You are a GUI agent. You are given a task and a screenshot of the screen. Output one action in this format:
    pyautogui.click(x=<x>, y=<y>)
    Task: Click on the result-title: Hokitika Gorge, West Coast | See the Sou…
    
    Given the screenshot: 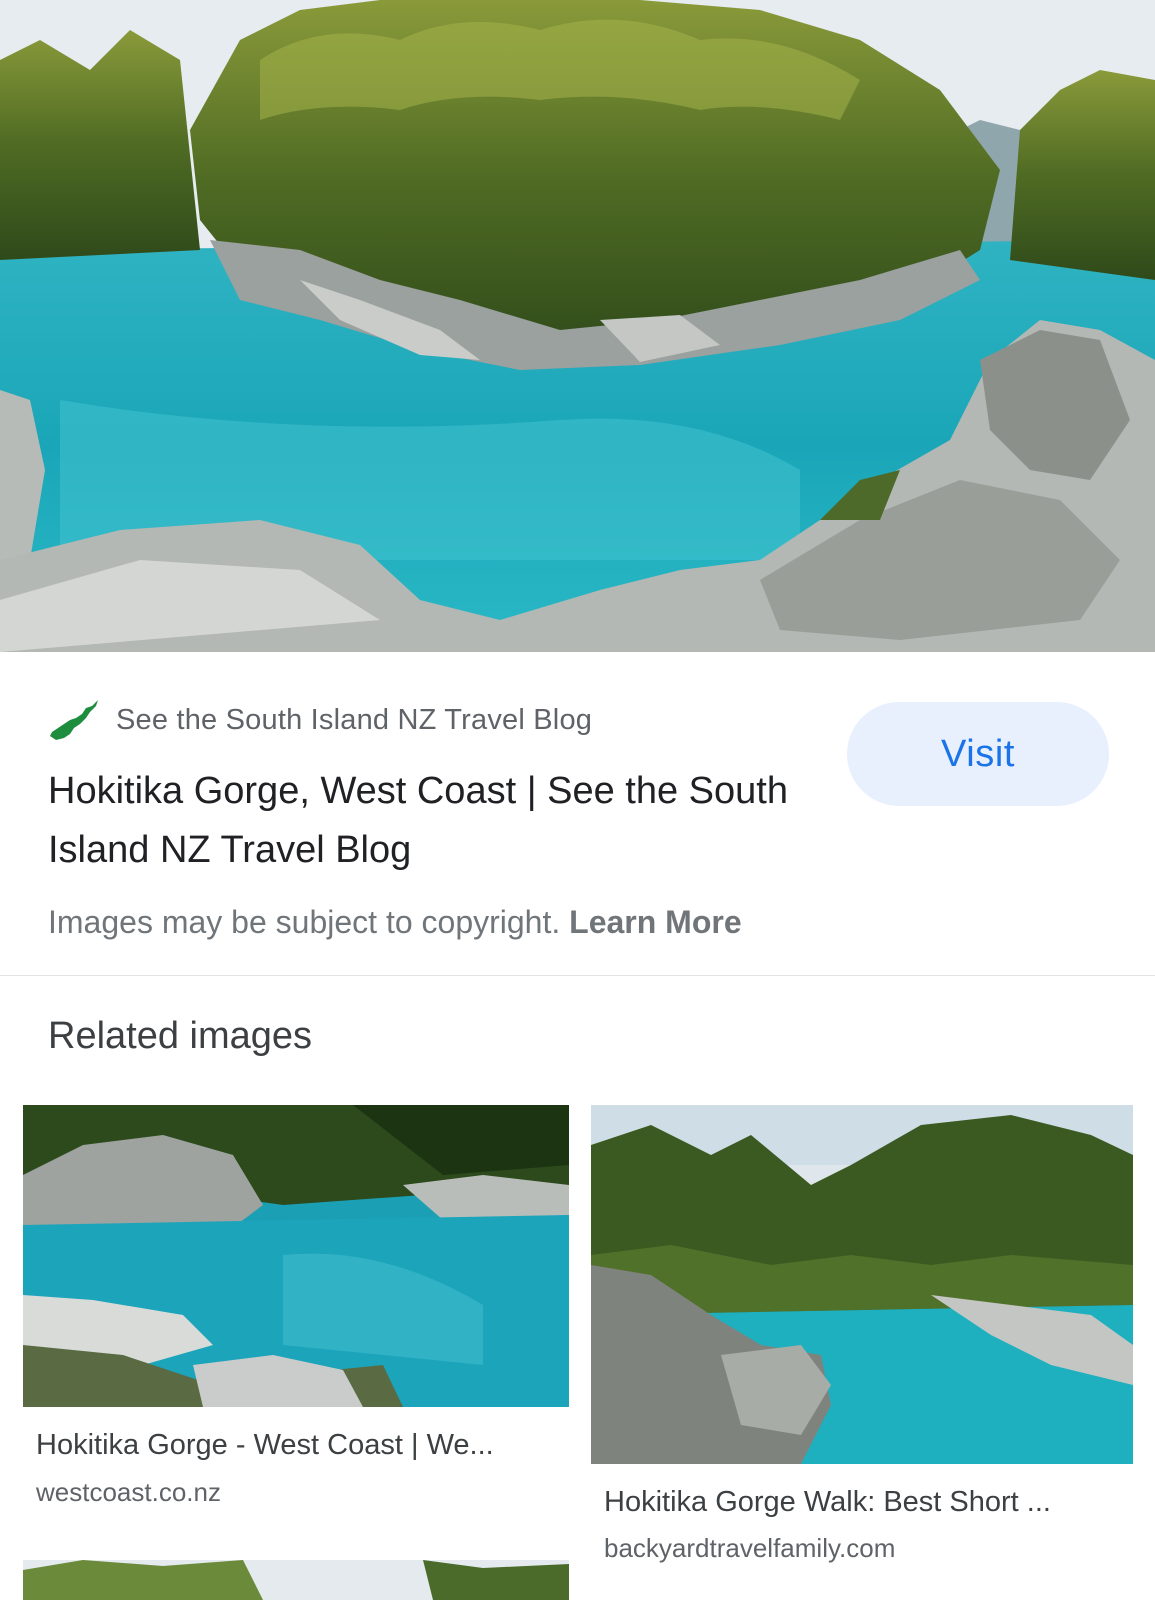 What is the action you would take?
    pyautogui.click(x=428, y=821)
    